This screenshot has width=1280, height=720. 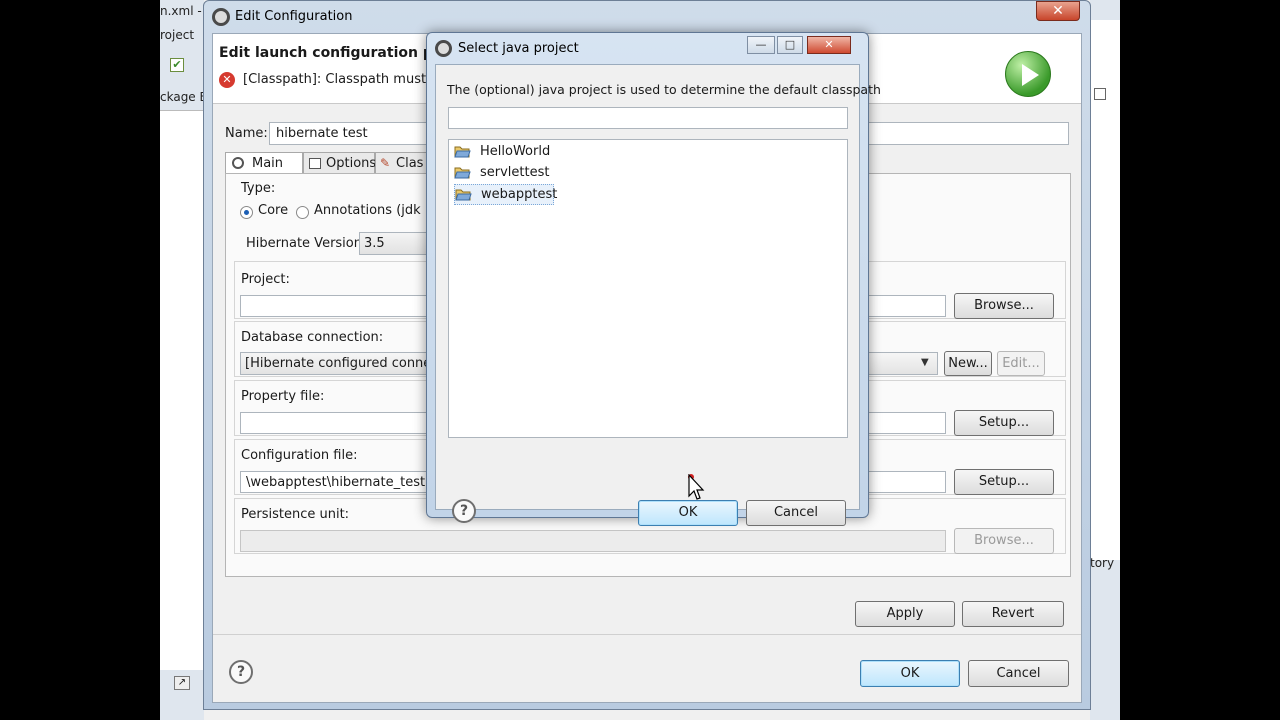 I want to click on play-triangle-icon, so click(x=1030, y=75).